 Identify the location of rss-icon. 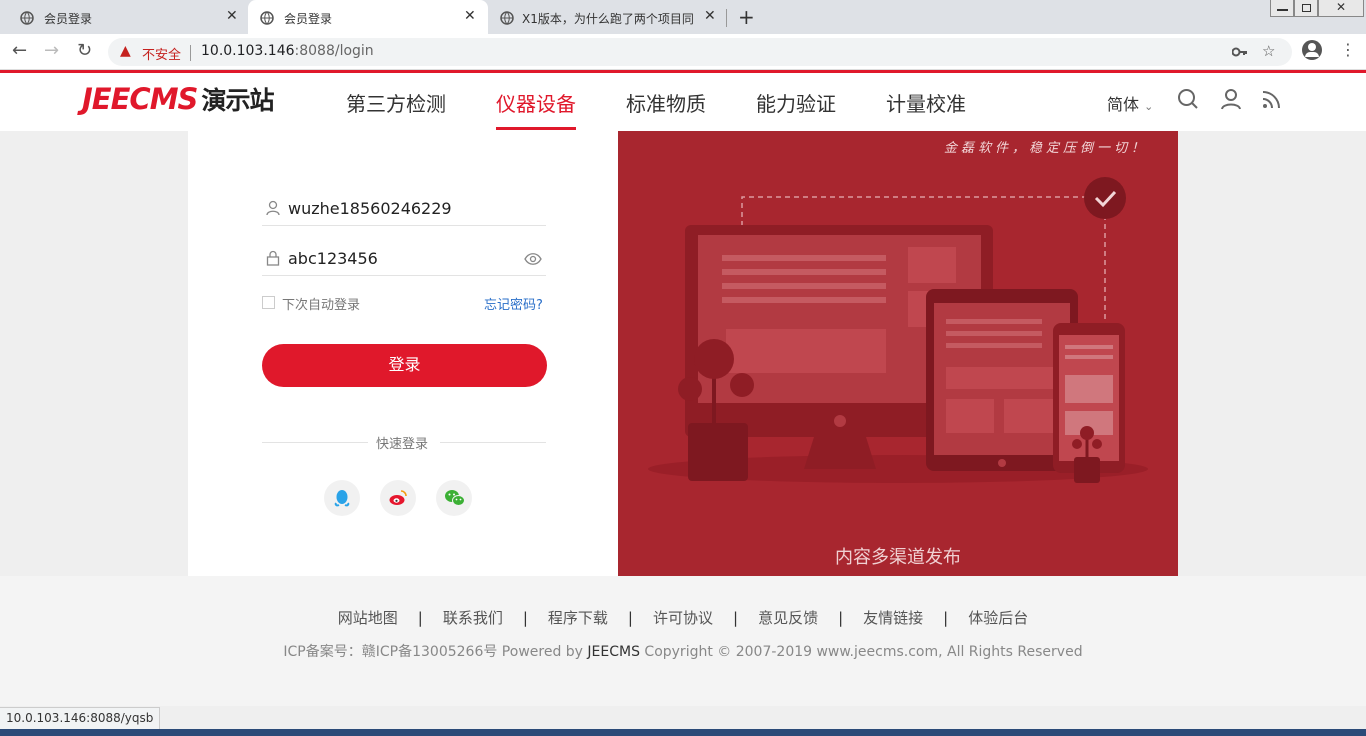
(1271, 99).